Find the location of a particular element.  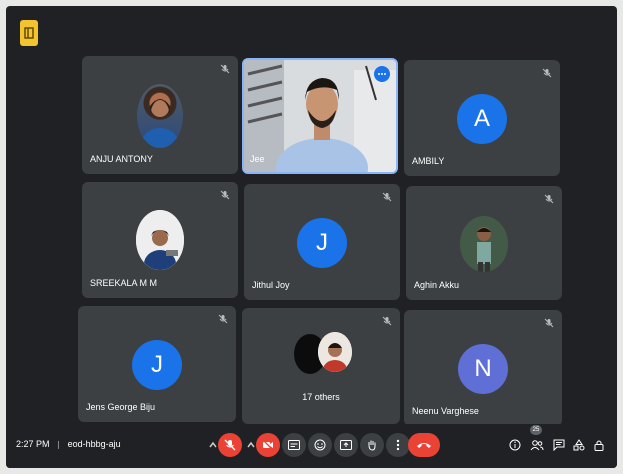

hand-icon is located at coordinates (372, 445).